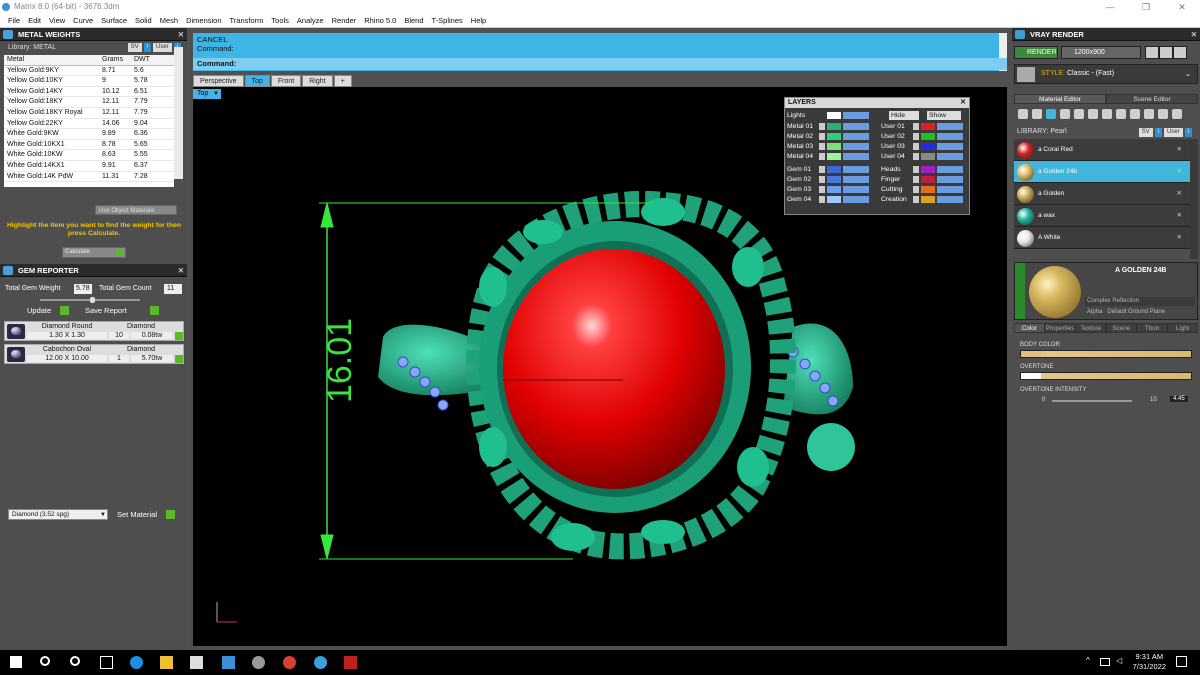 Image resolution: width=1200 pixels, height=675 pixels. I want to click on table-row: Yellow Gold:9KY 8.71 5.6, so click(89, 71).